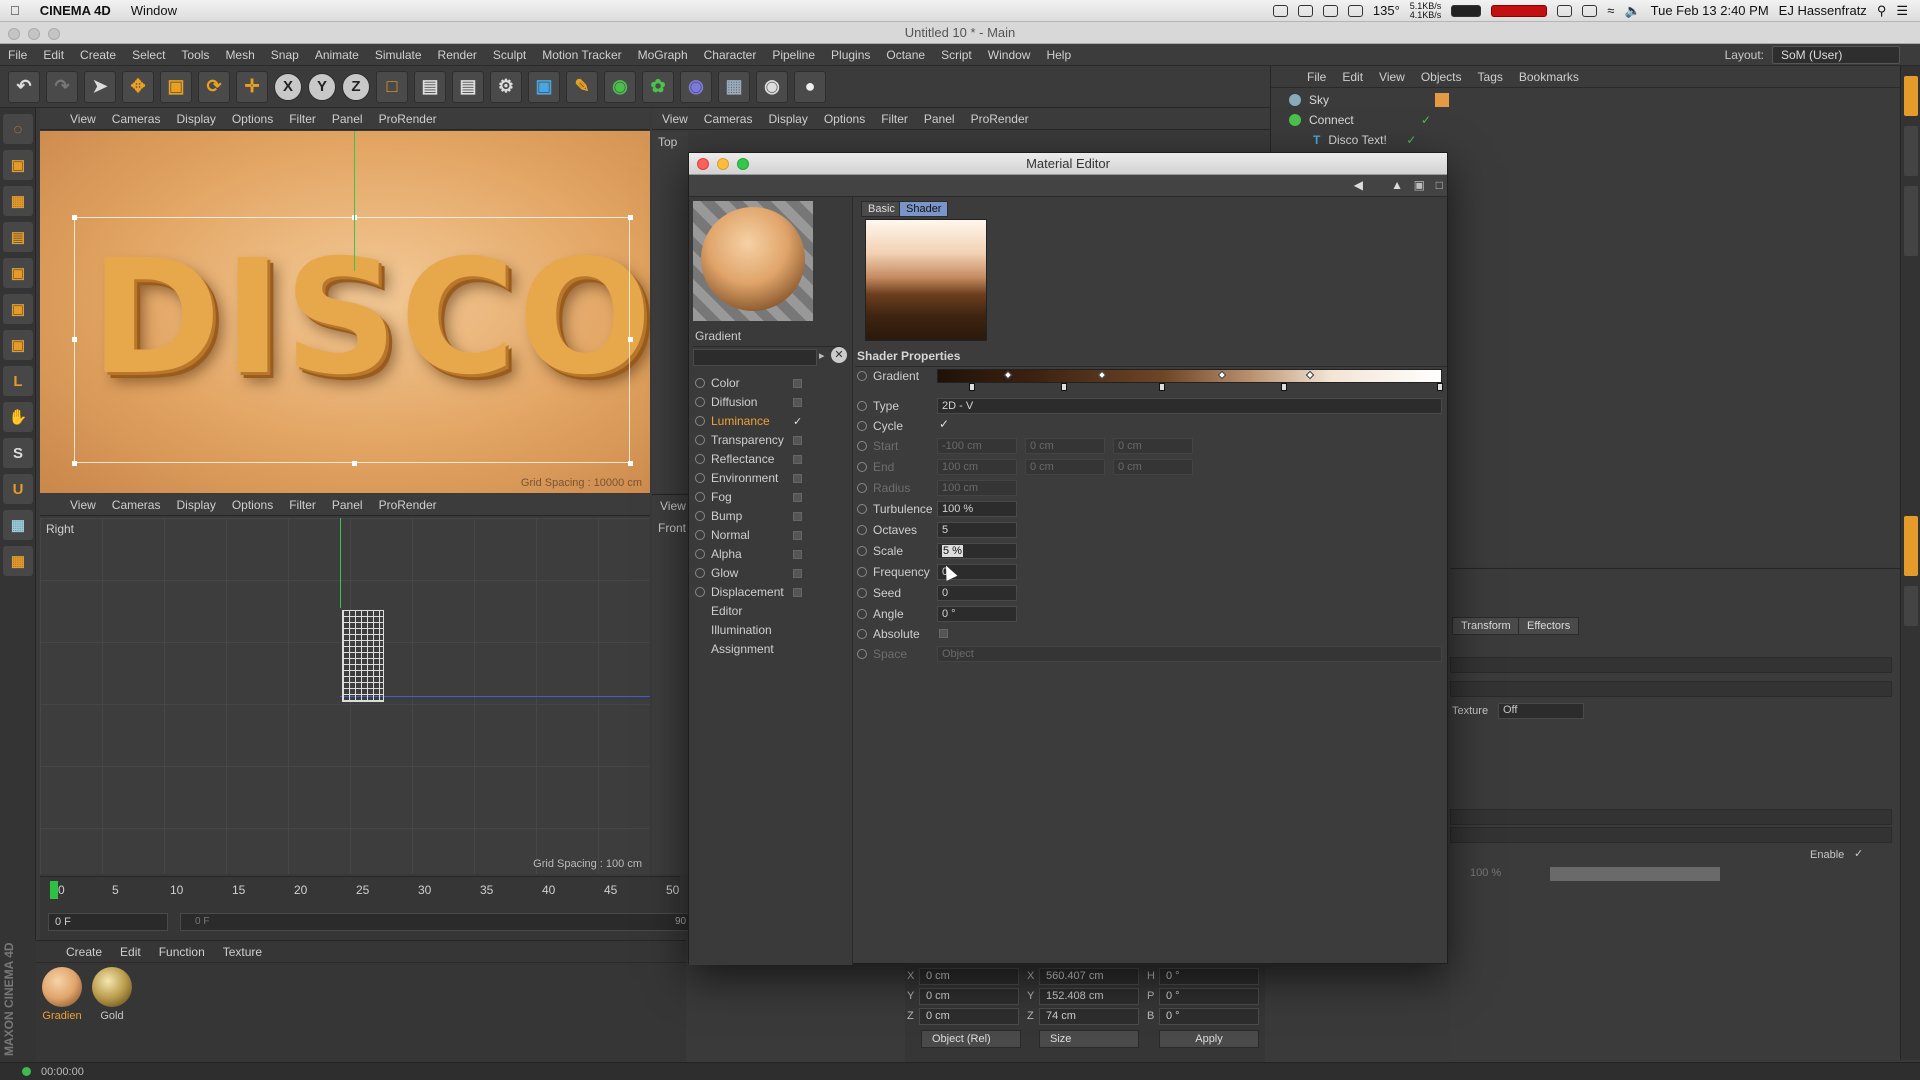 This screenshot has width=1920, height=1080. What do you see at coordinates (18, 525) in the screenshot?
I see `grid-icon: ▦` at bounding box center [18, 525].